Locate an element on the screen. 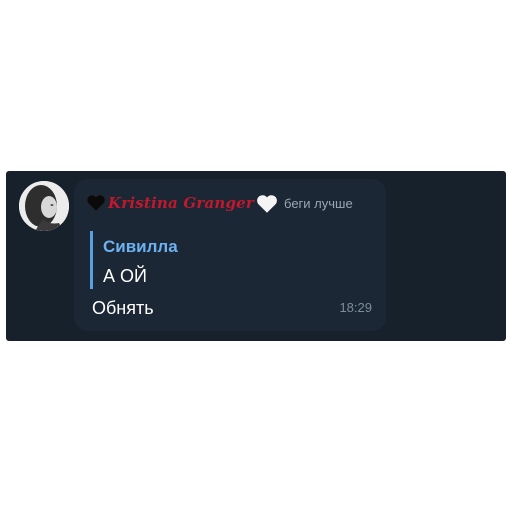  sender-row: Kristina Granger беги лучше is located at coordinates (219, 203).